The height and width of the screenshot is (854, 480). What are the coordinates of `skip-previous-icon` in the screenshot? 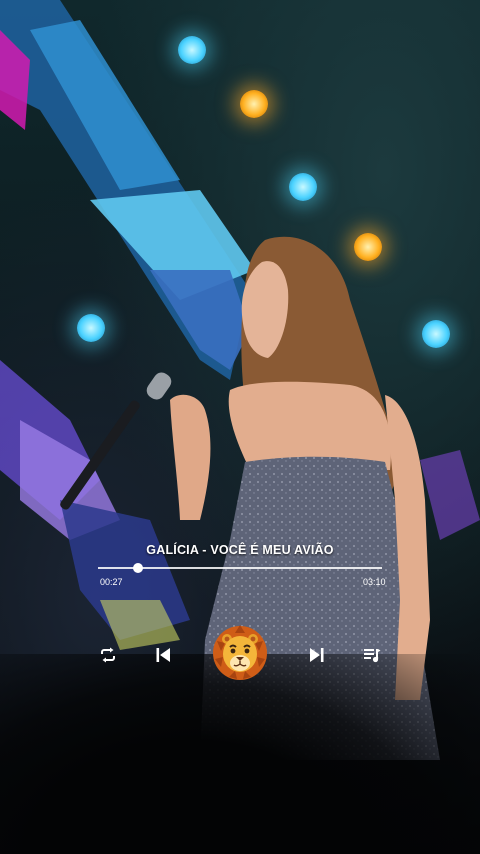 It's located at (163, 655).